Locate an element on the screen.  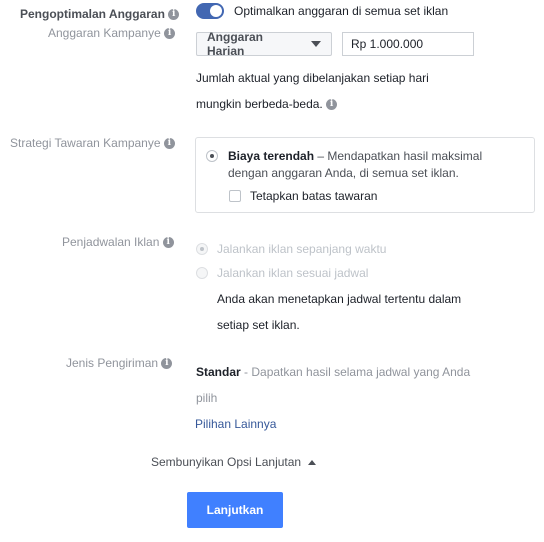
budget-type-select: Anggaran Harian is located at coordinates (264, 44).